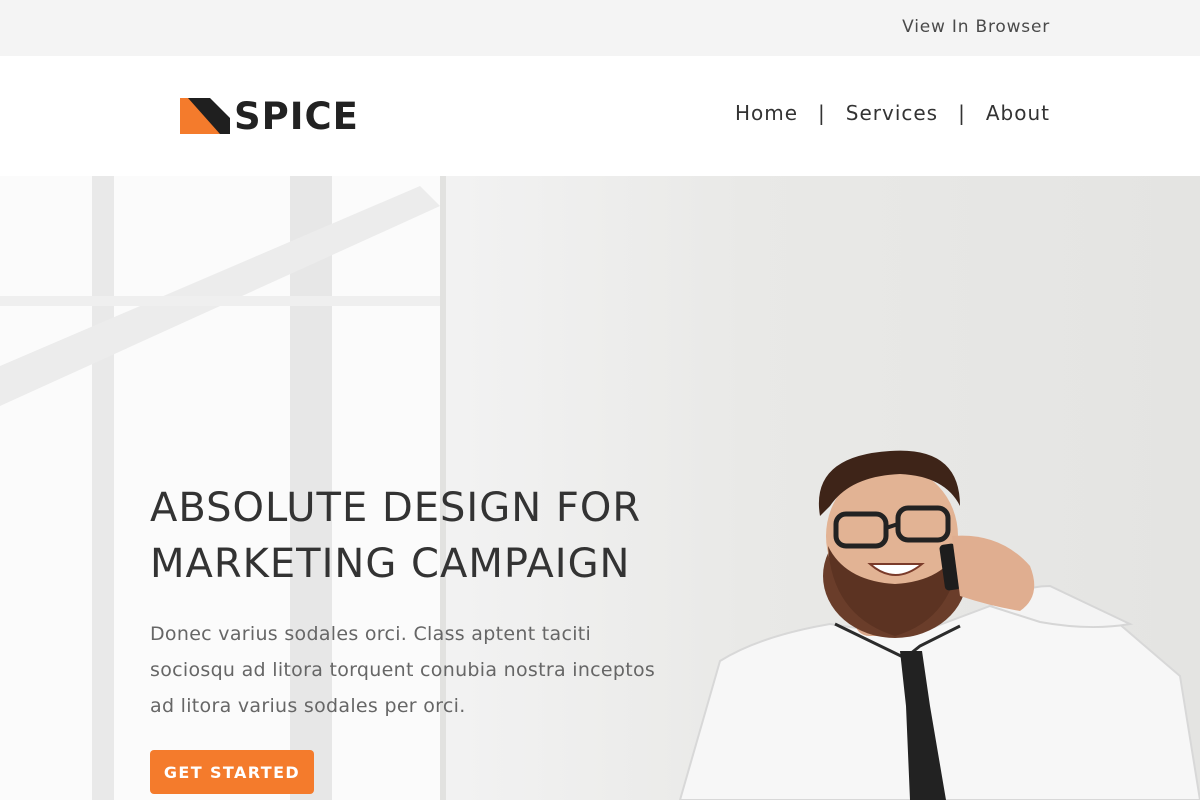  Describe the element at coordinates (600, 28) in the screenshot. I see `top-utility-bar: View In Browser` at that location.